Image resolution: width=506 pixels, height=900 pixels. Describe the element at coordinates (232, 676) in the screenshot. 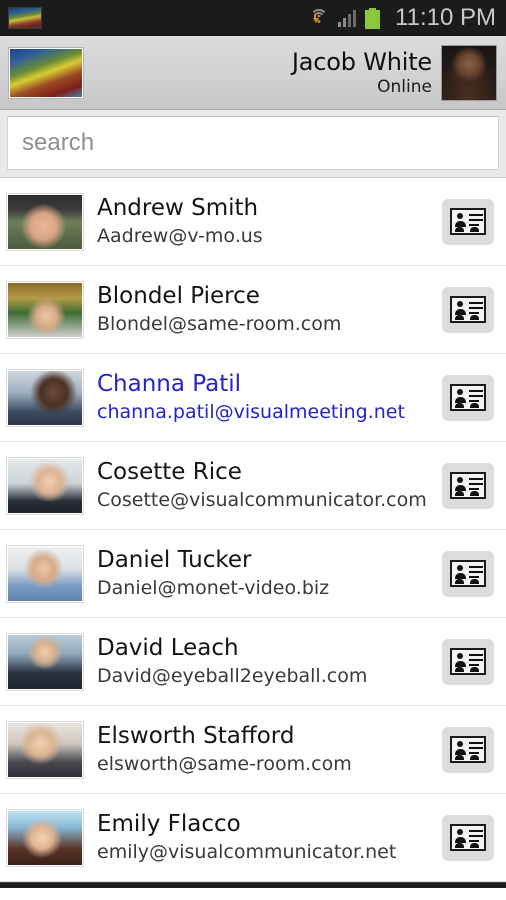

I see `contact-email: David@eyeball2eyeball.com` at that location.